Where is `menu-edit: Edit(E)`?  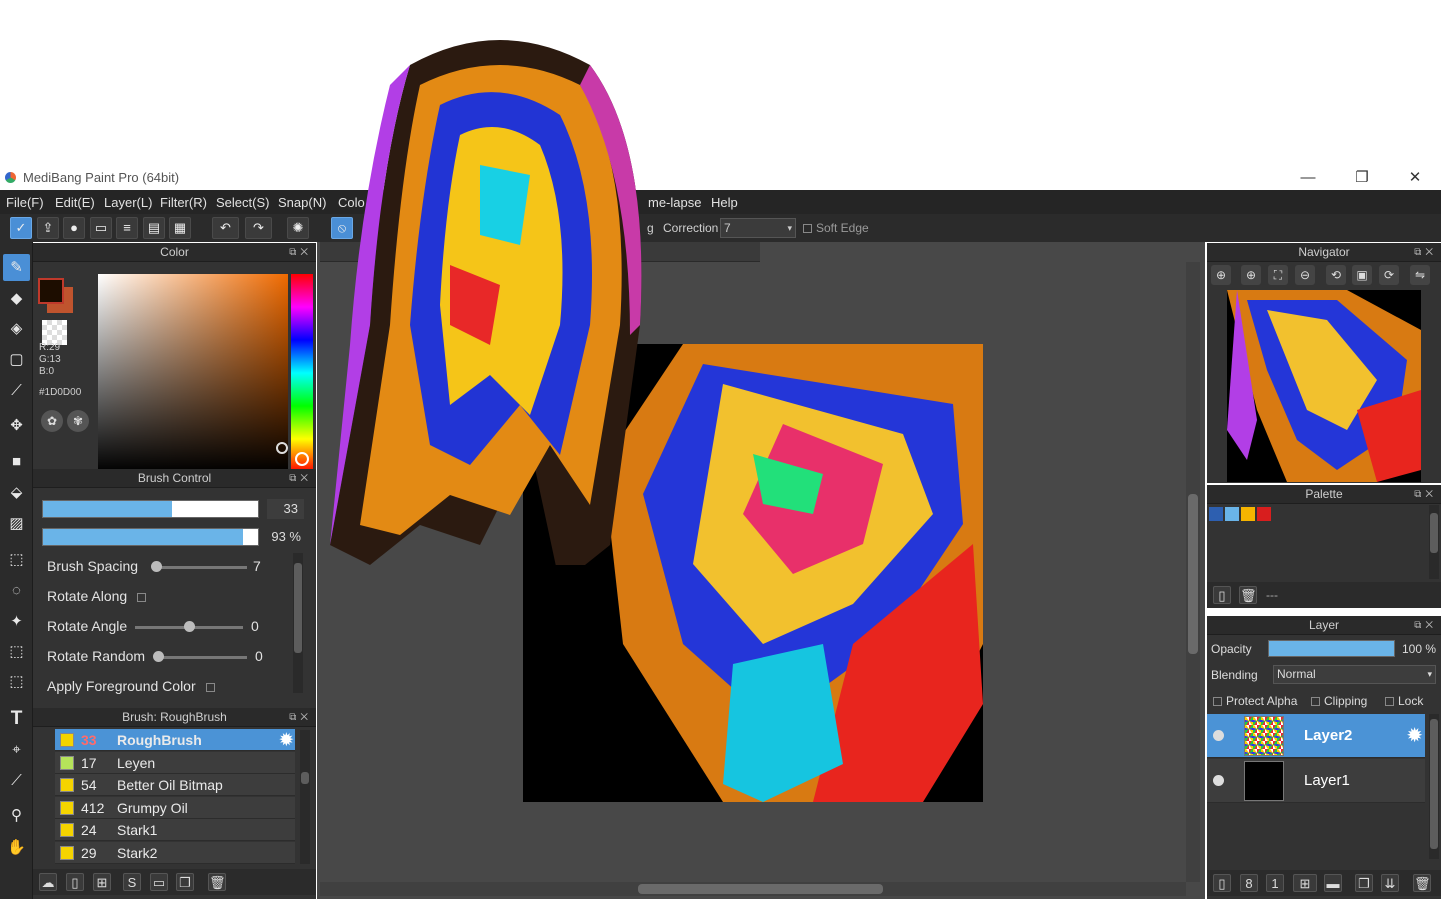 menu-edit: Edit(E) is located at coordinates (75, 202).